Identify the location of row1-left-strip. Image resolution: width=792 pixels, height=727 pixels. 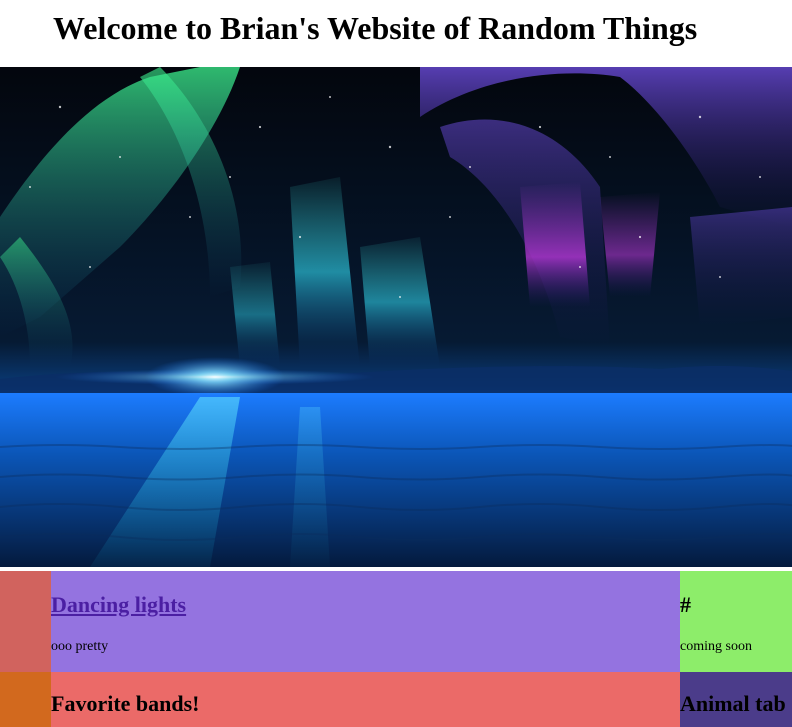
(25, 621).